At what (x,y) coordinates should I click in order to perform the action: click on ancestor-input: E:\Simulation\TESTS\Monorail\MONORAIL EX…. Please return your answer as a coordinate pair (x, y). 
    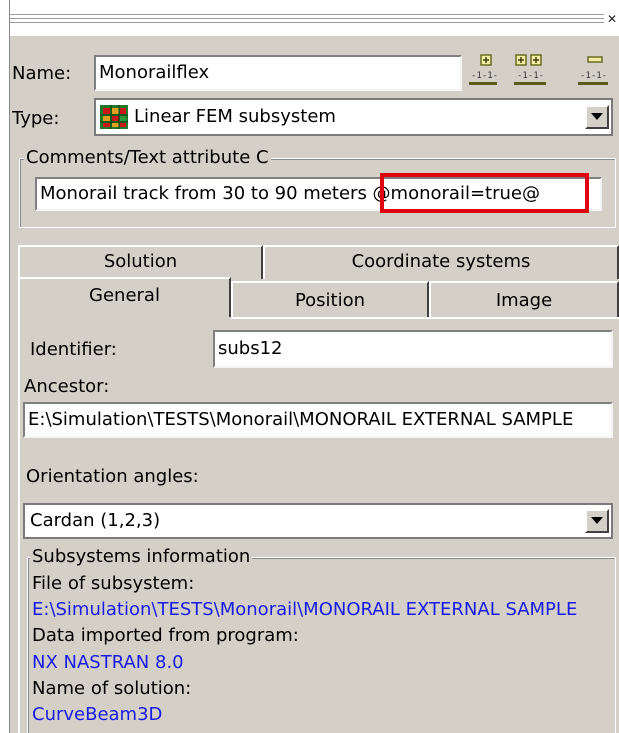
    Looking at the image, I should click on (318, 420).